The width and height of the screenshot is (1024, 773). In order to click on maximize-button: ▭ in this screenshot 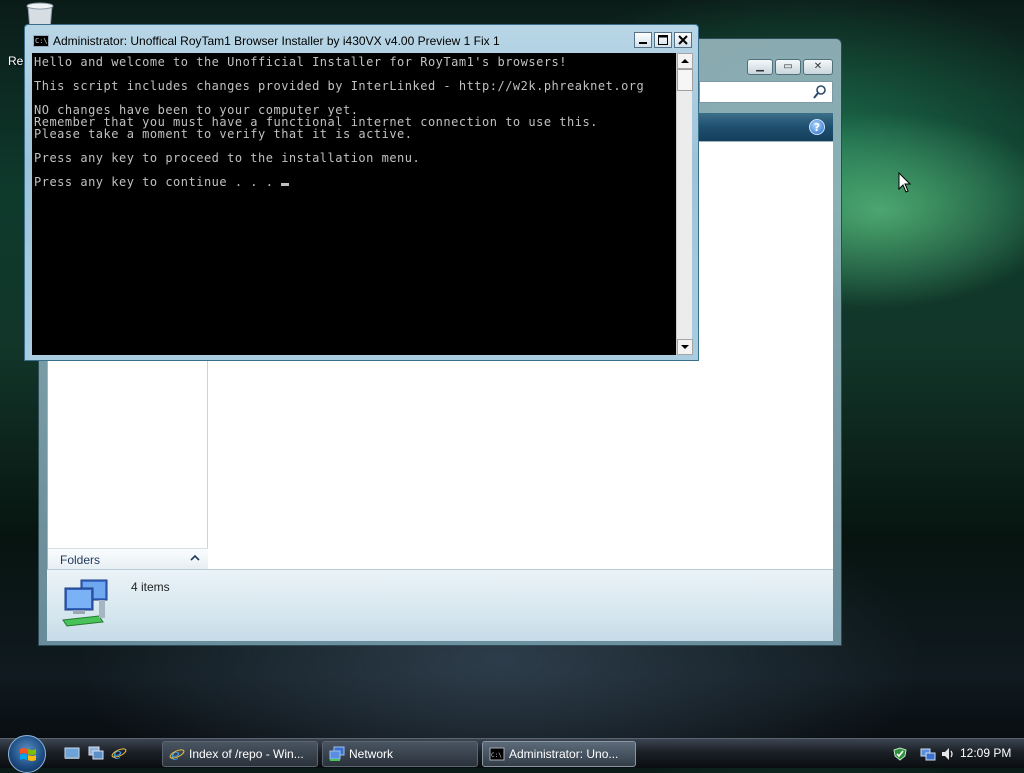, I will do `click(788, 67)`.